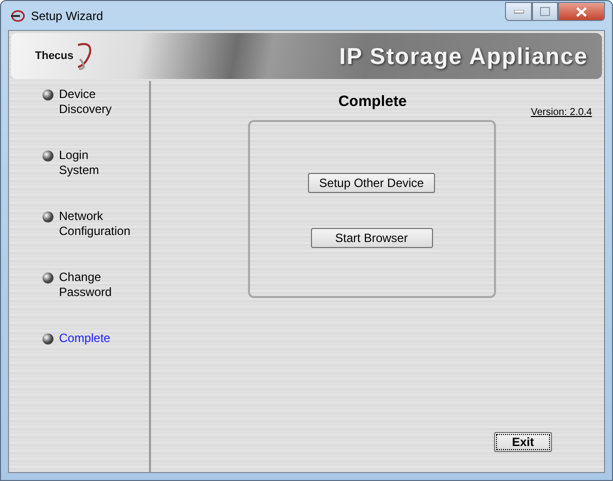 This screenshot has height=481, width=613. Describe the element at coordinates (523, 442) in the screenshot. I see `exit-button: Exit` at that location.